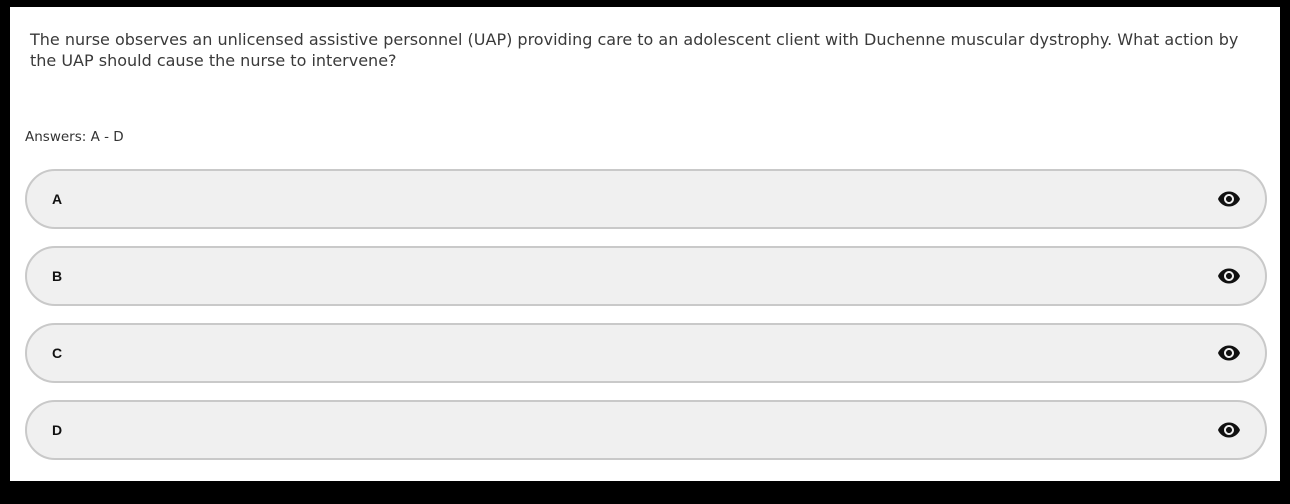 This screenshot has height=504, width=1290. What do you see at coordinates (74, 137) in the screenshot?
I see `answers-label: Answers: A - D` at bounding box center [74, 137].